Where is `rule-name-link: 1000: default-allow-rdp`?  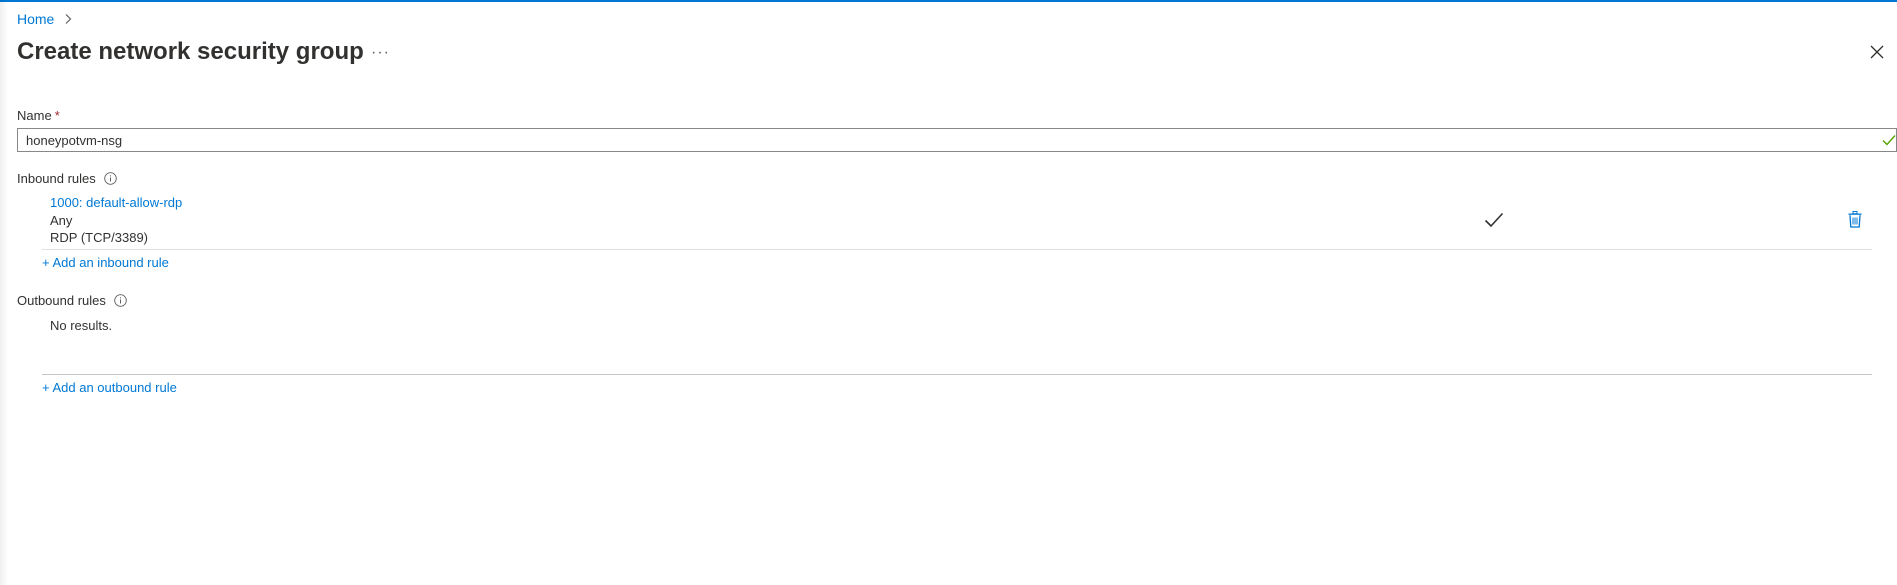 rule-name-link: 1000: default-allow-rdp is located at coordinates (116, 202).